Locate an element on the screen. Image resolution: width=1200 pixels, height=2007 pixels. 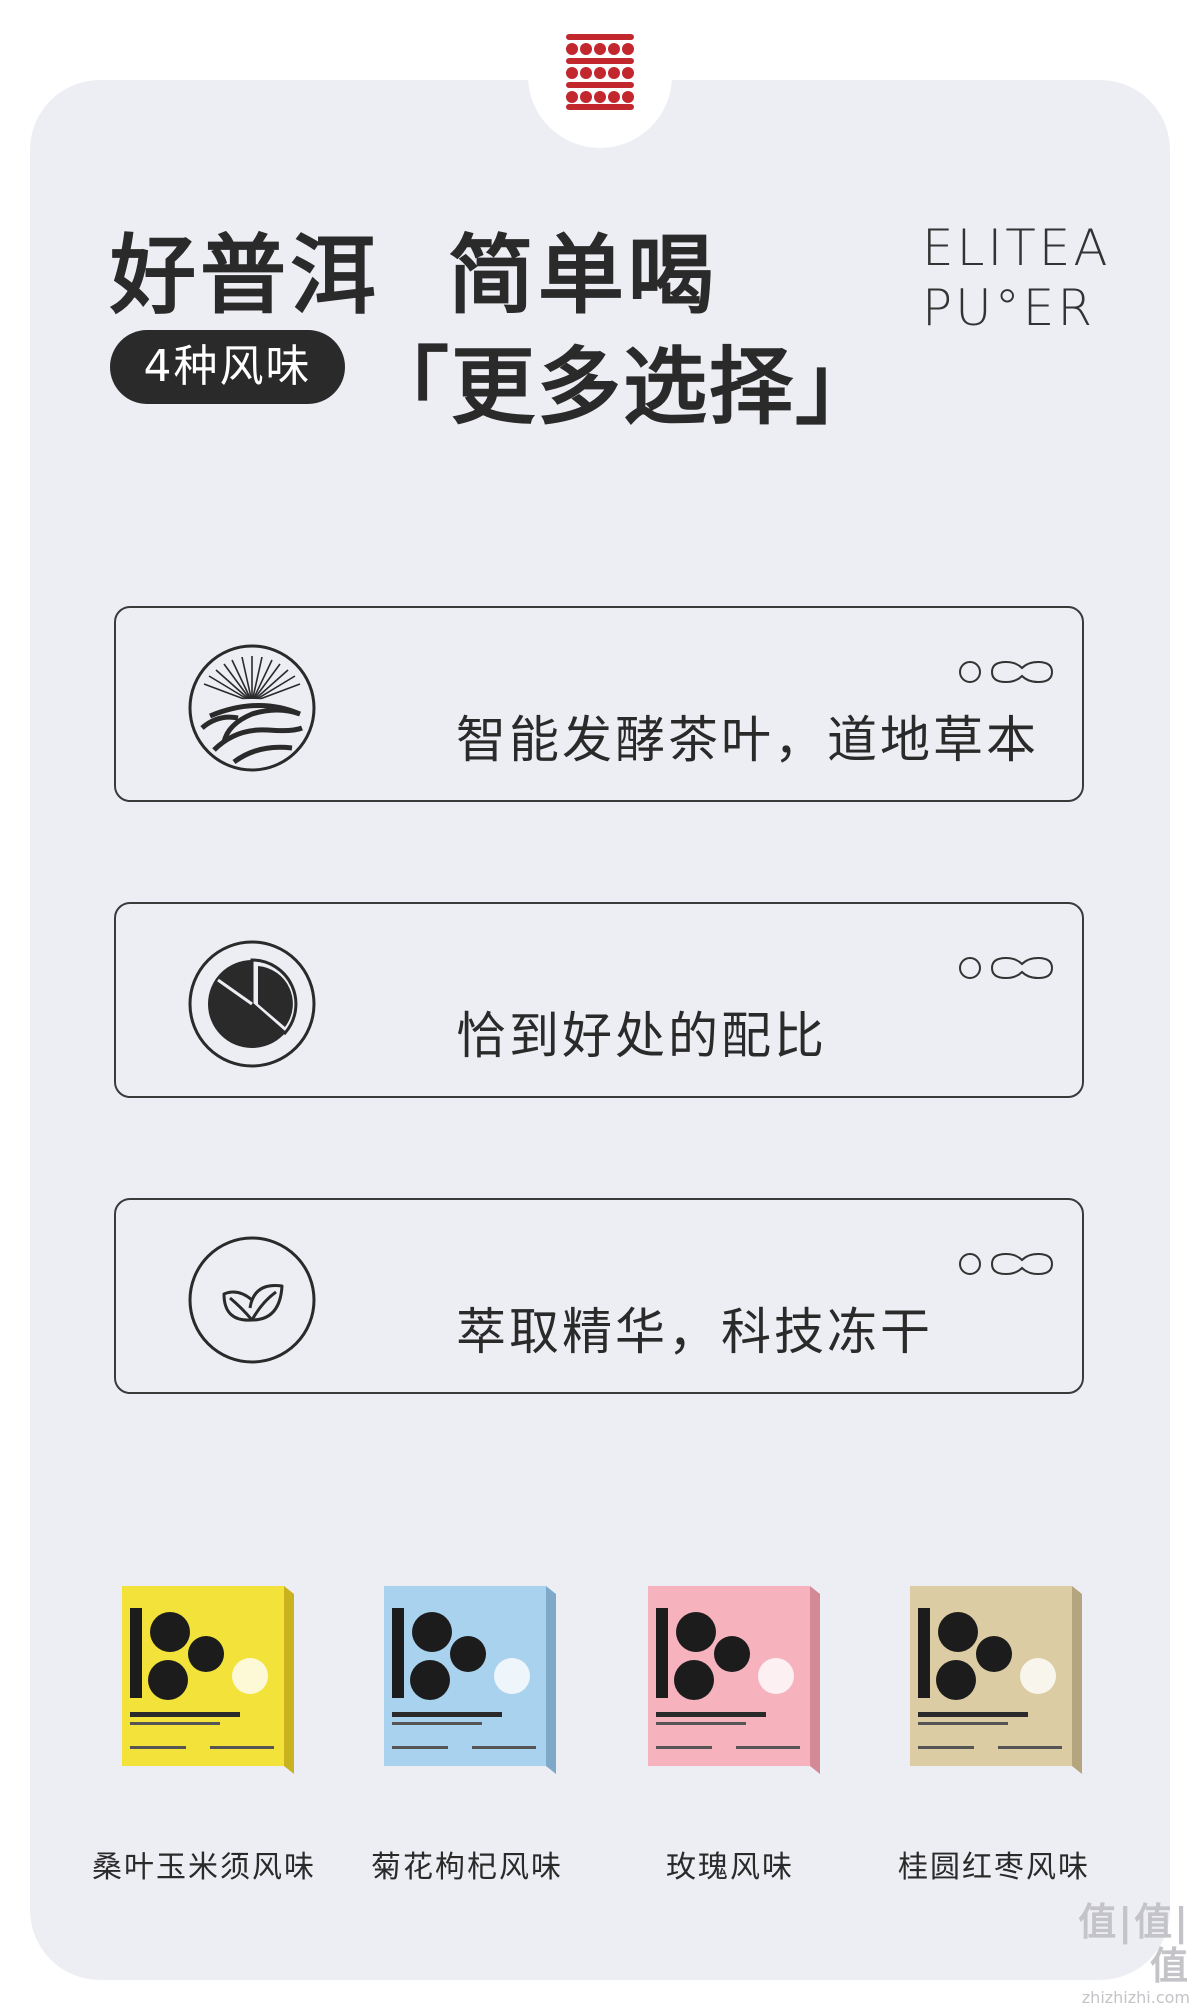
watermark-url: zhizhizhi.com is located at coordinates (1135, 1997).